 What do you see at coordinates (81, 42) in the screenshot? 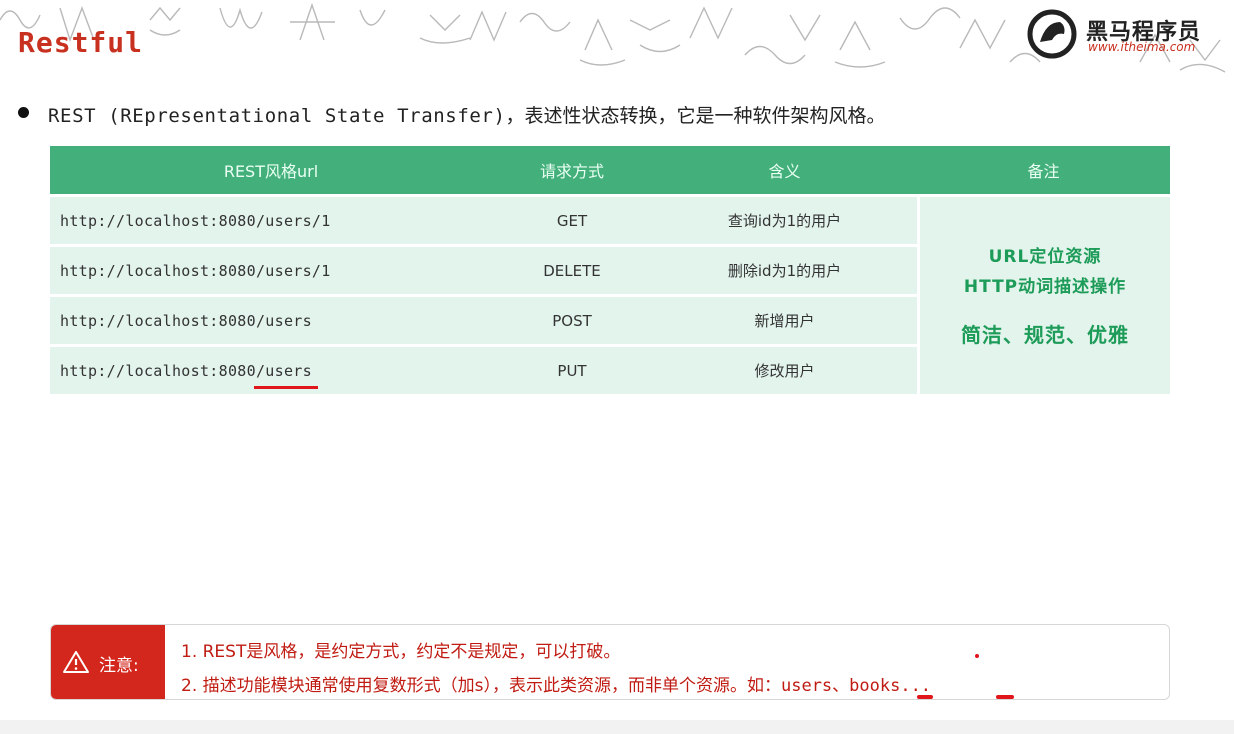
I see `slide-title: Restful` at bounding box center [81, 42].